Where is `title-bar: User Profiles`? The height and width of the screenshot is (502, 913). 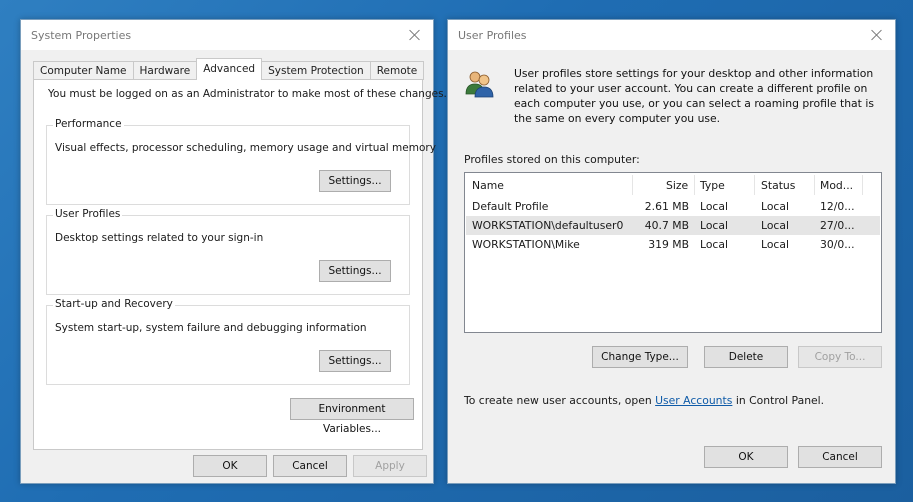 title-bar: User Profiles is located at coordinates (671, 35).